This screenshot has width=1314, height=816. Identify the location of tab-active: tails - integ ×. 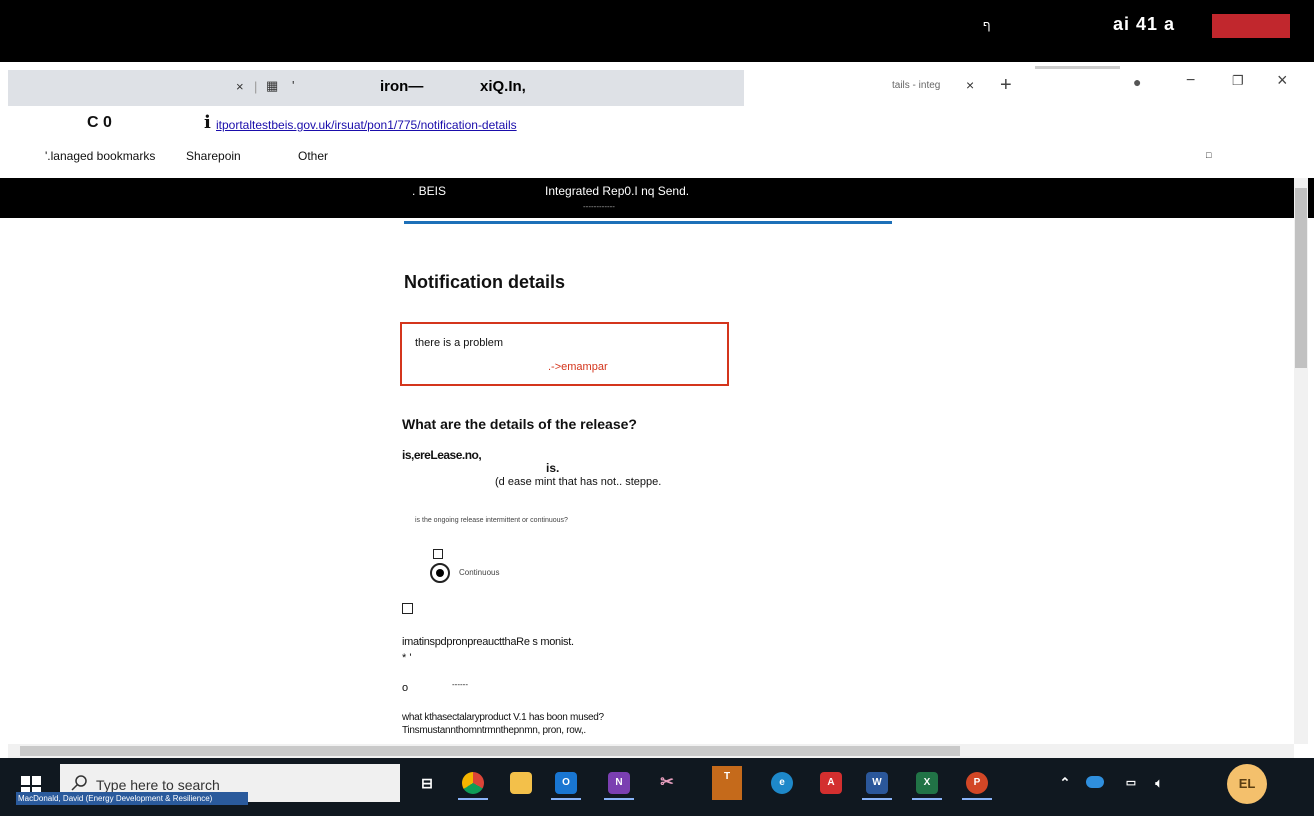
(935, 86).